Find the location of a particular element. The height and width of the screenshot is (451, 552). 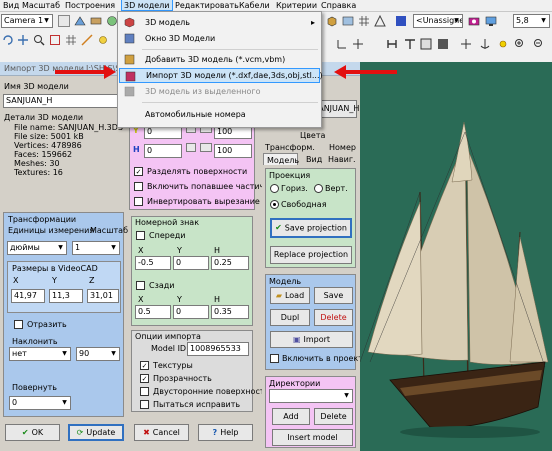

fit-tool-icon is located at coordinates (55, 40).